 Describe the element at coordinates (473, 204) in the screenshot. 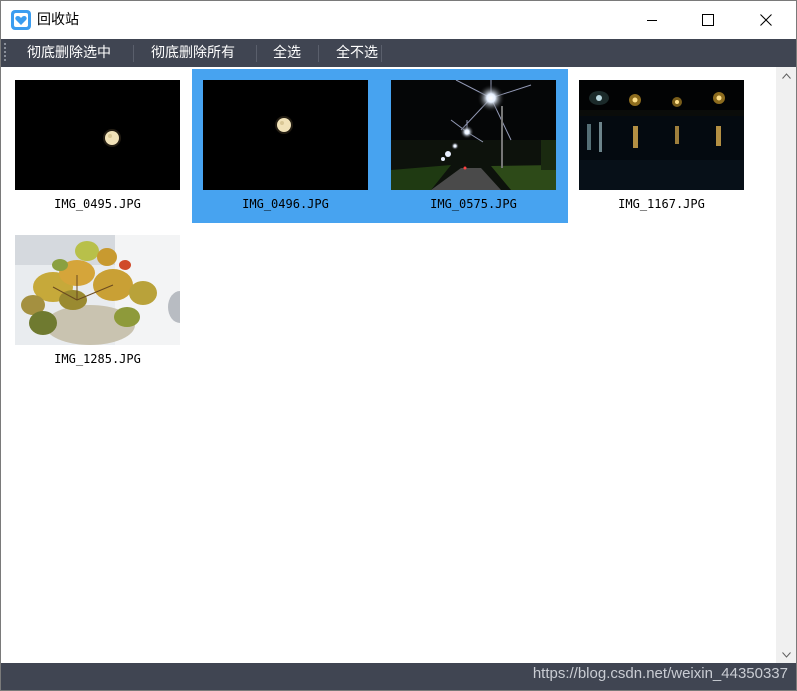

I see `thumbnail-filename: IMG_0575.JPG` at that location.